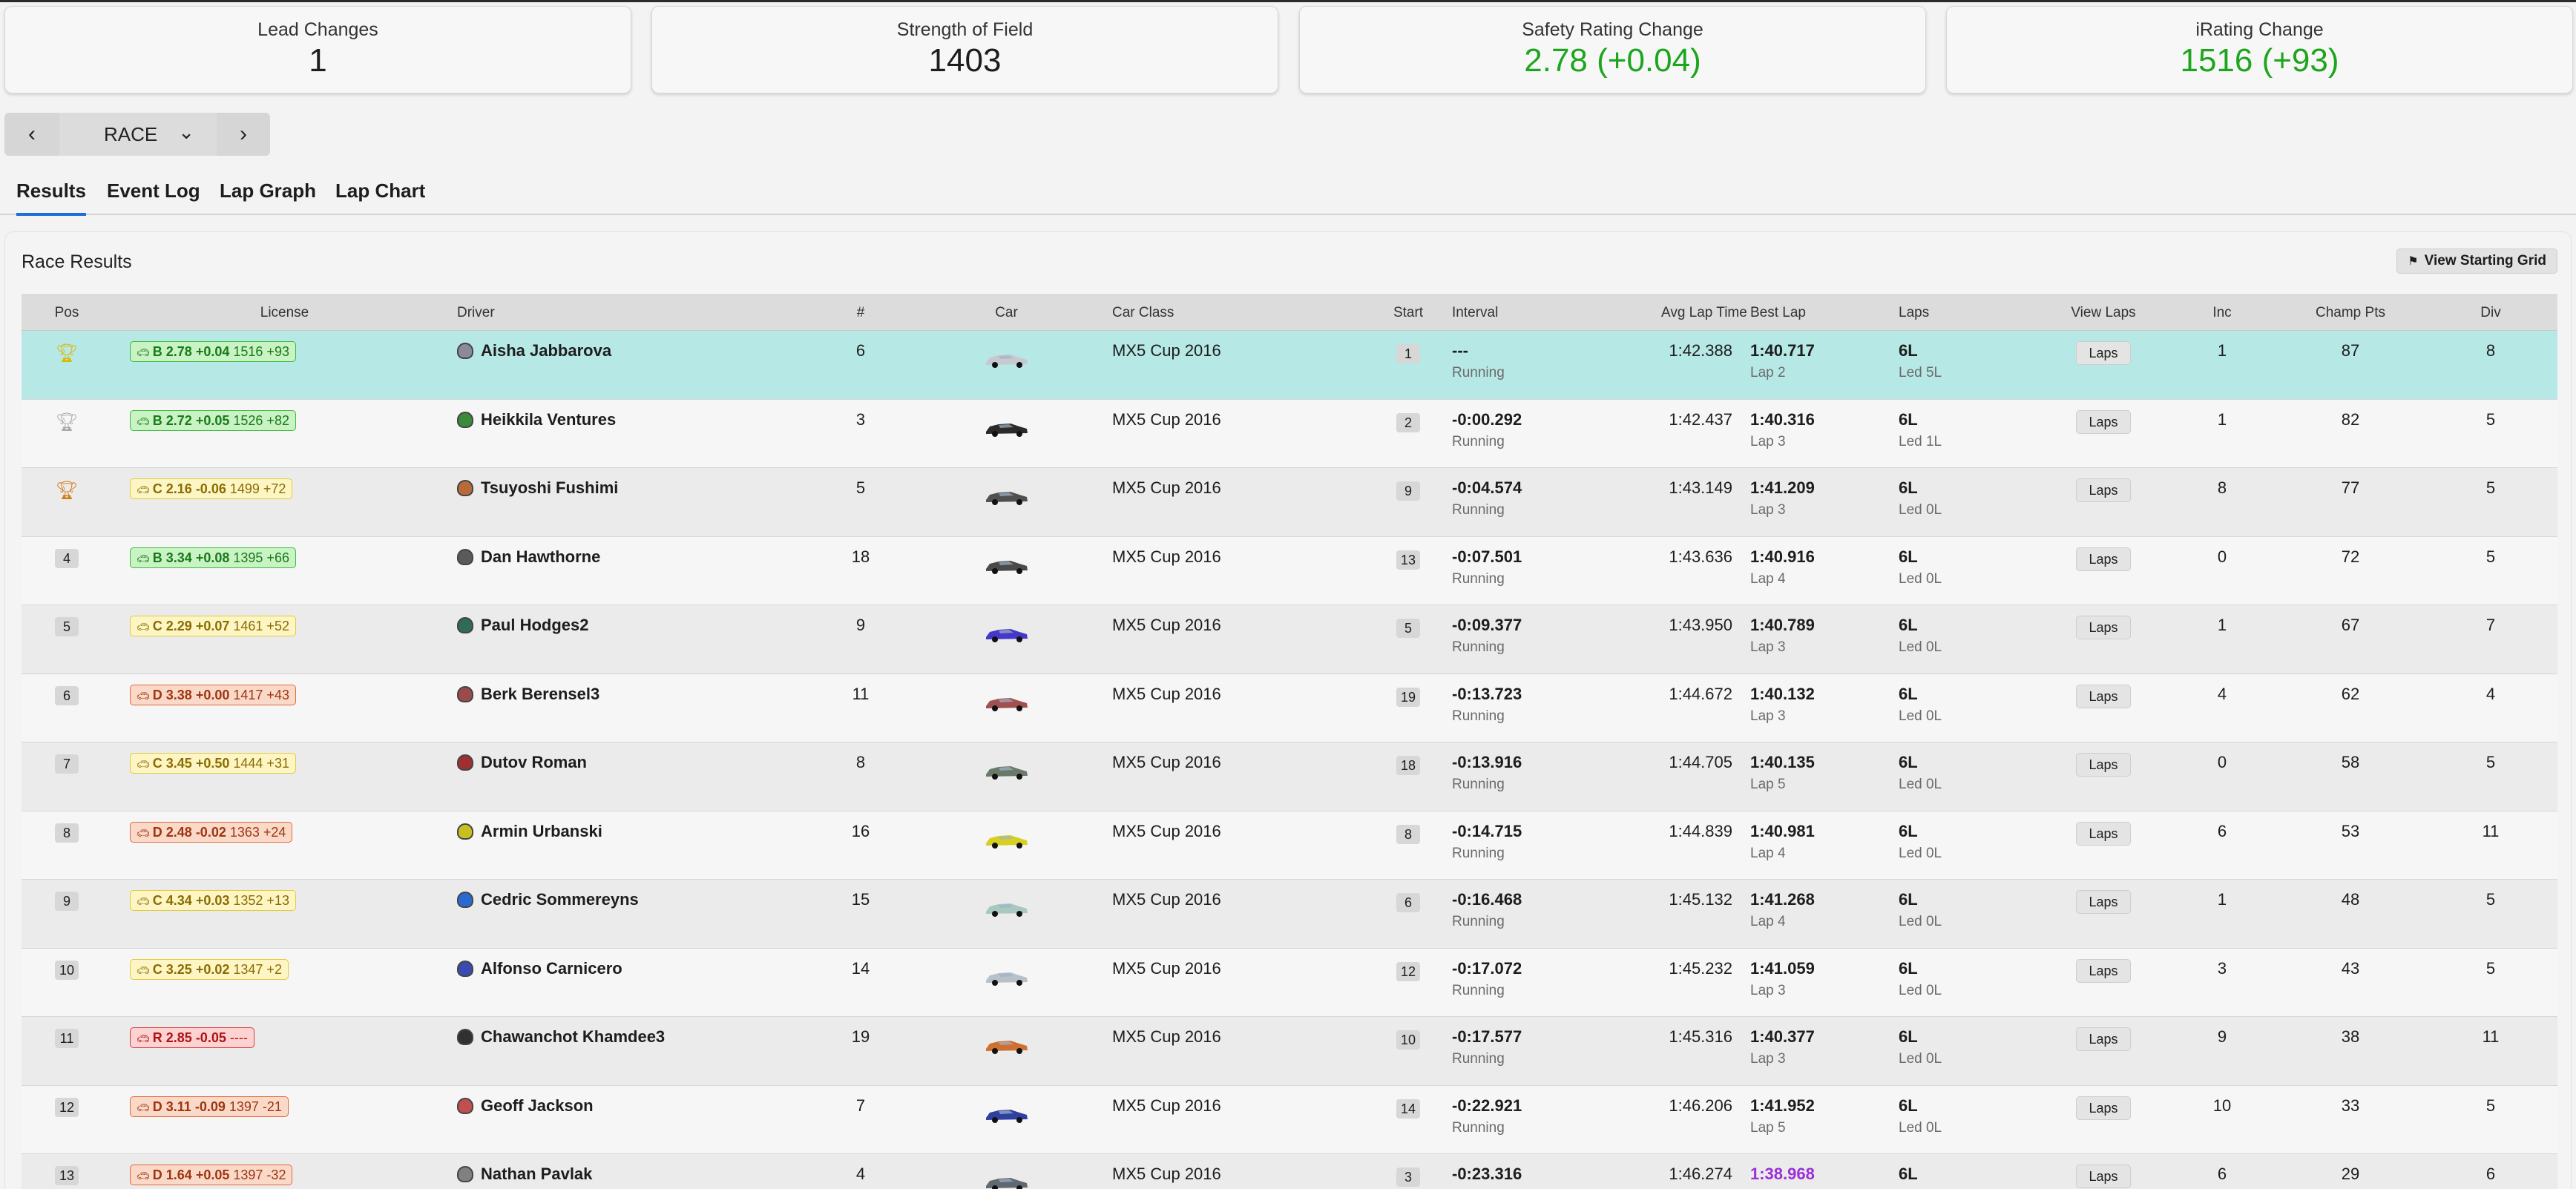  I want to click on session-dropdown-label: RACE, so click(131, 133).